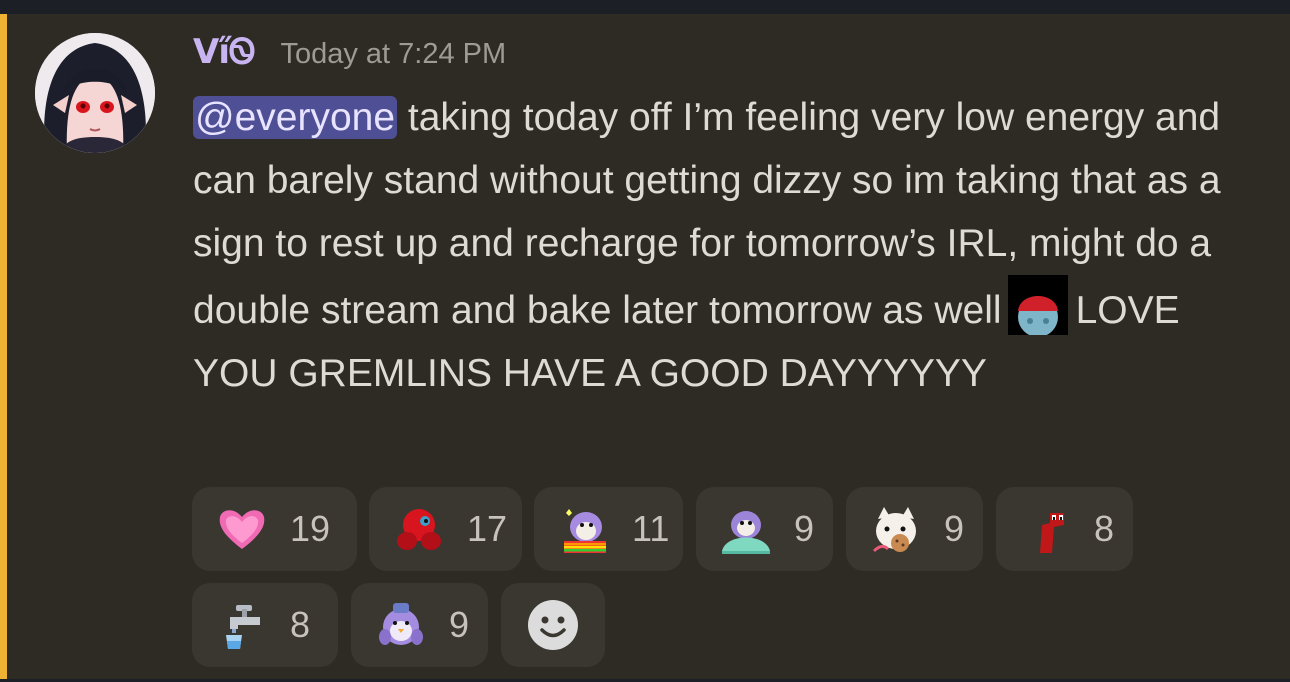 Image resolution: width=1290 pixels, height=682 pixels. What do you see at coordinates (224, 52) in the screenshot?
I see `username: Vi̋Ꮻ` at bounding box center [224, 52].